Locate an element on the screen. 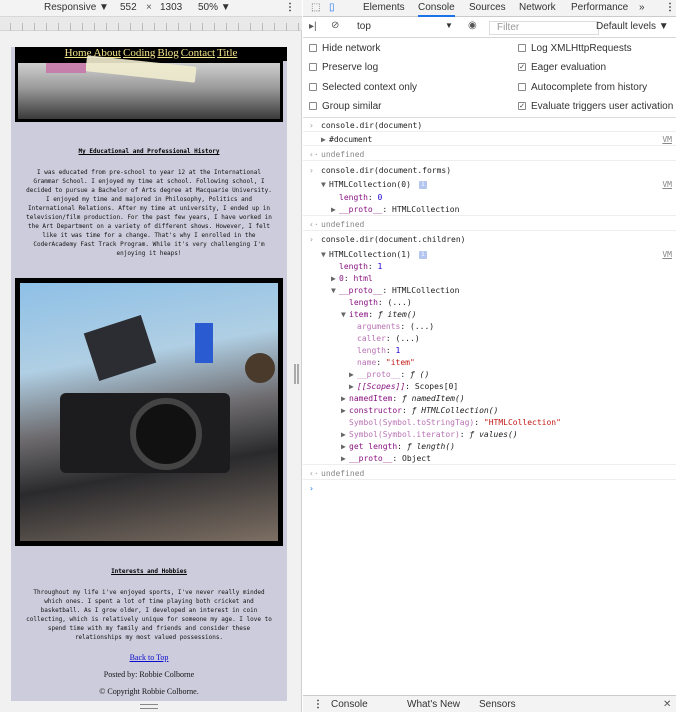 Image resolution: width=676 pixels, height=712 pixels. value-text: item() is located at coordinates (402, 314).